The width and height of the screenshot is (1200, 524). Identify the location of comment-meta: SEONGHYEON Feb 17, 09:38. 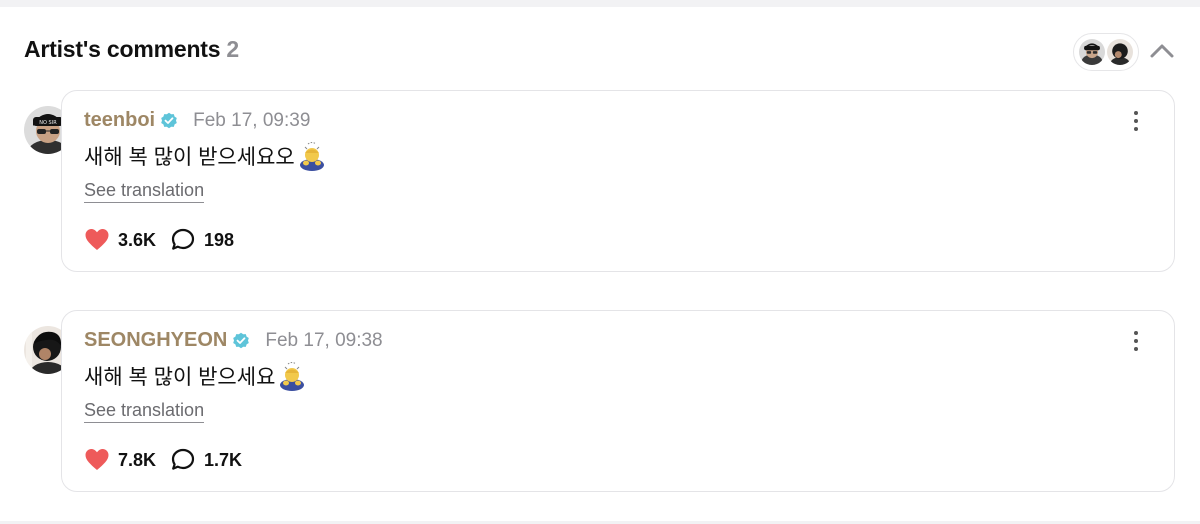
(233, 340).